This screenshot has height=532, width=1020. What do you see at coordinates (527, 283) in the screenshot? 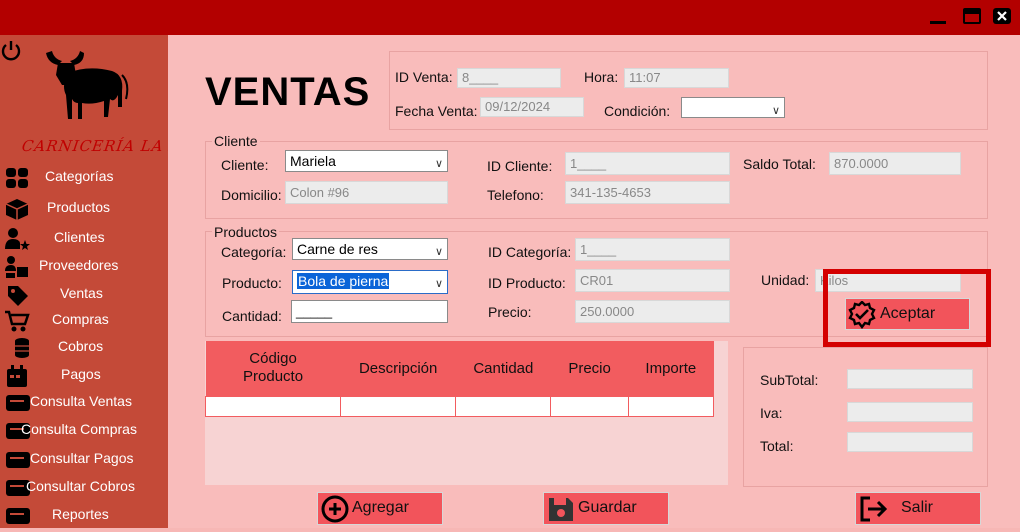
I see `id-producto-label: ID Producto:` at bounding box center [527, 283].